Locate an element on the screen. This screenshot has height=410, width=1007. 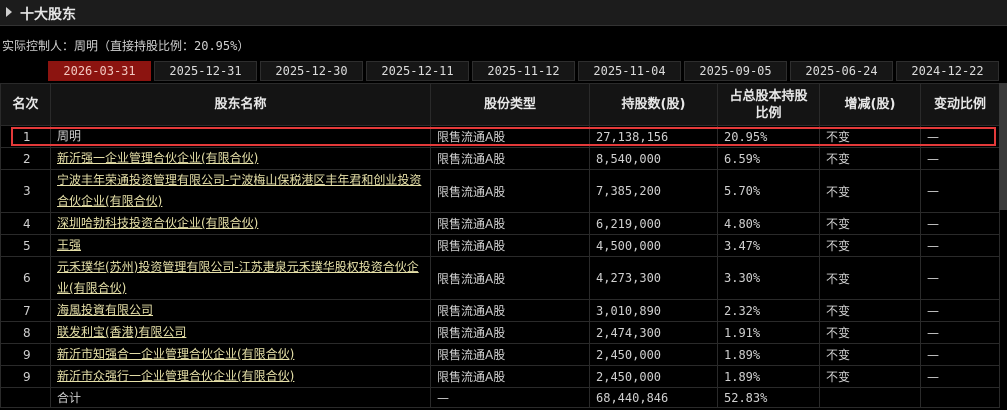
shareholder-name-link: 新沂市众强行一企业管理合伙企业(有限合伙) is located at coordinates (240, 377).